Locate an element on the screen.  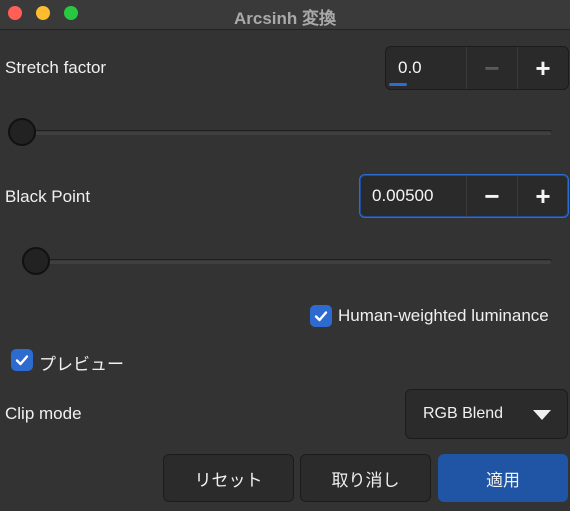
stretch-factor-input: 0.0 is located at coordinates (426, 68).